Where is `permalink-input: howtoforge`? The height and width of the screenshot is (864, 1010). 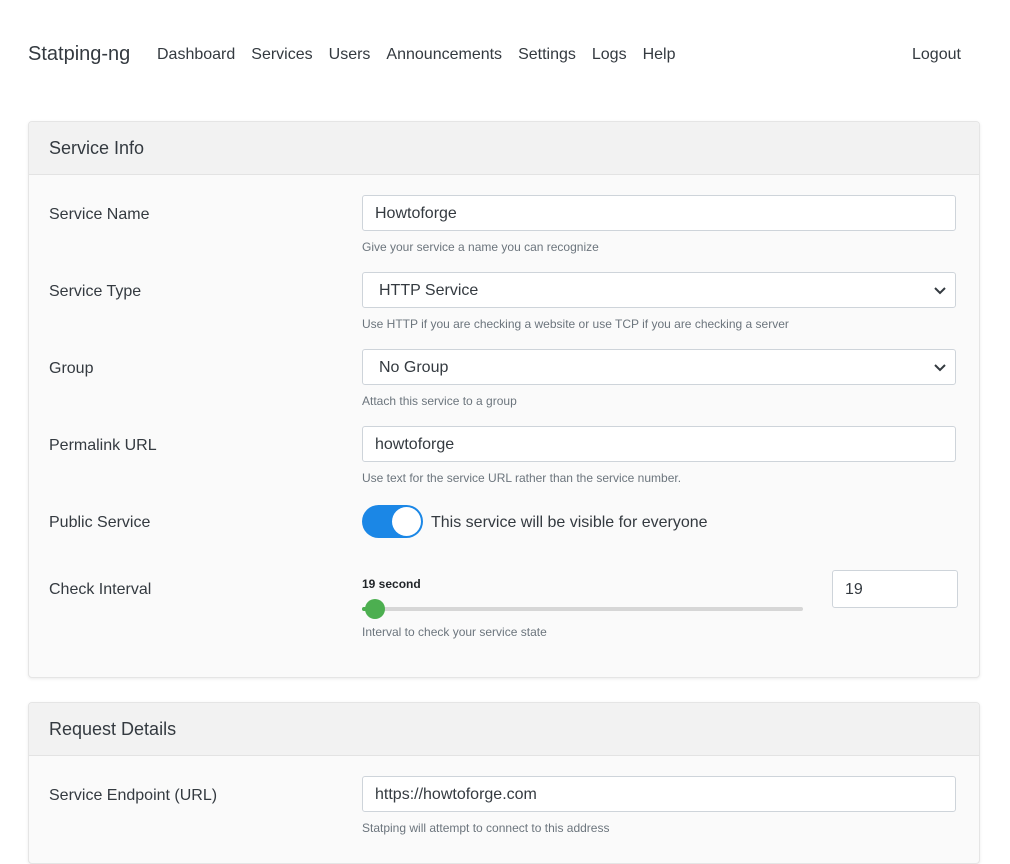
permalink-input: howtoforge is located at coordinates (659, 444).